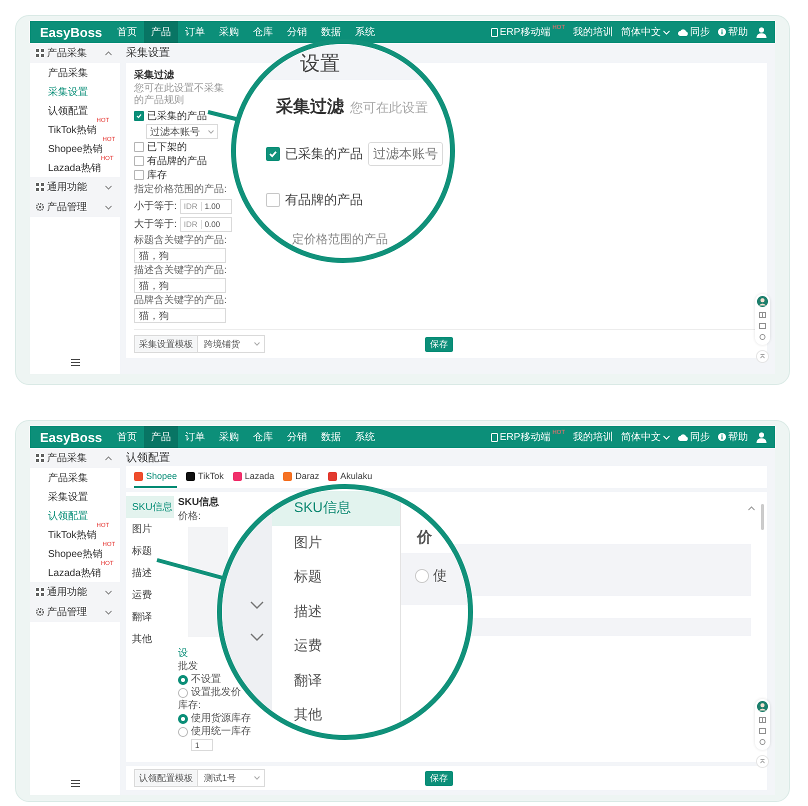  I want to click on book-icon, so click(762, 315).